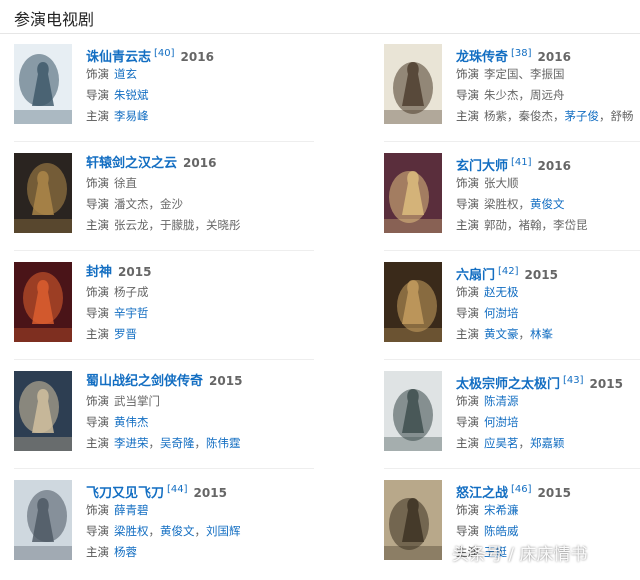 Image resolution: width=640 pixels, height=580 pixels. What do you see at coordinates (54, 19) in the screenshot?
I see `section-title: 参演电视剧` at bounding box center [54, 19].